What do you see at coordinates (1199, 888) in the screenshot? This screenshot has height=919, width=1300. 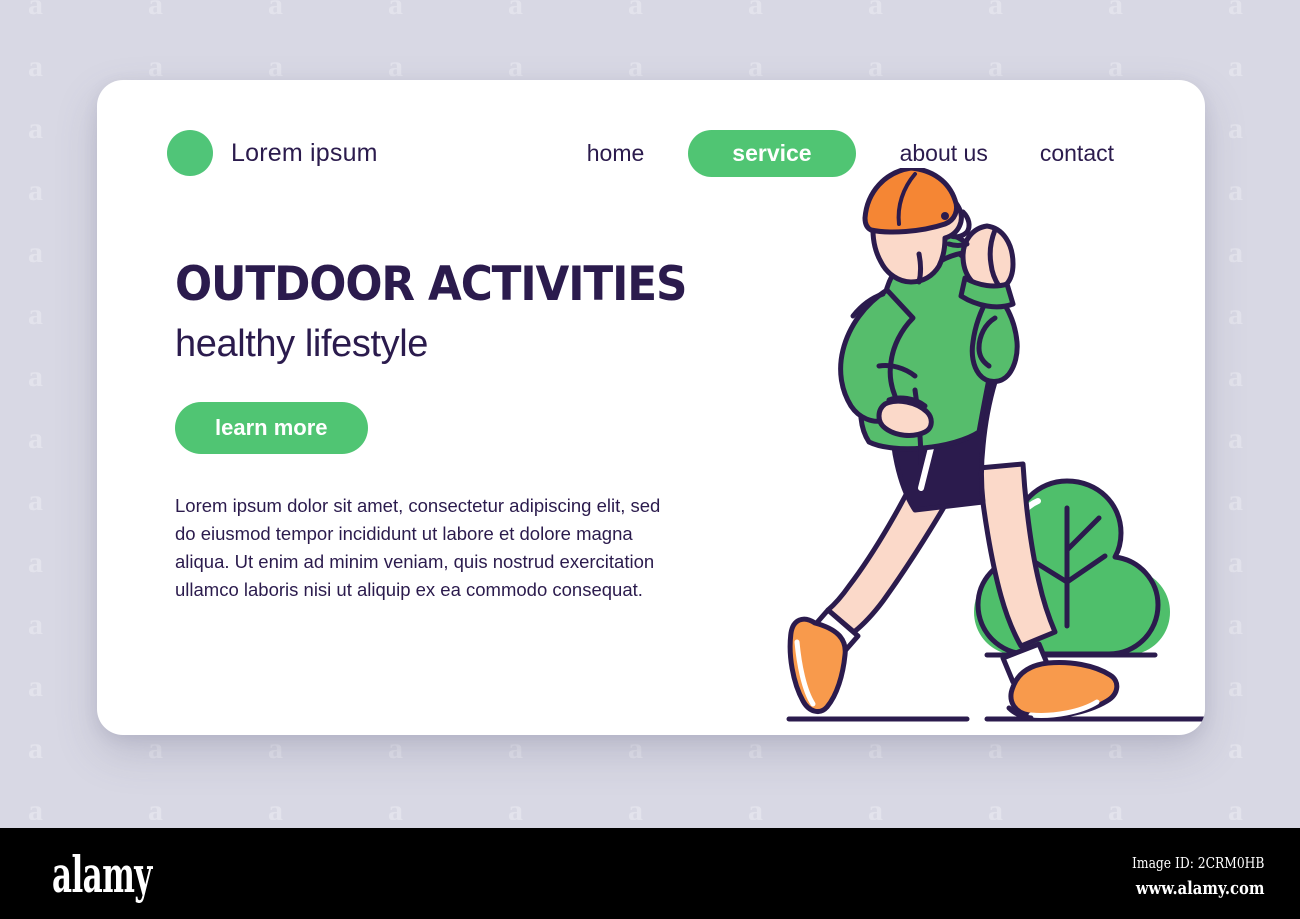 I see `alamy-url: www.alamy.com` at bounding box center [1199, 888].